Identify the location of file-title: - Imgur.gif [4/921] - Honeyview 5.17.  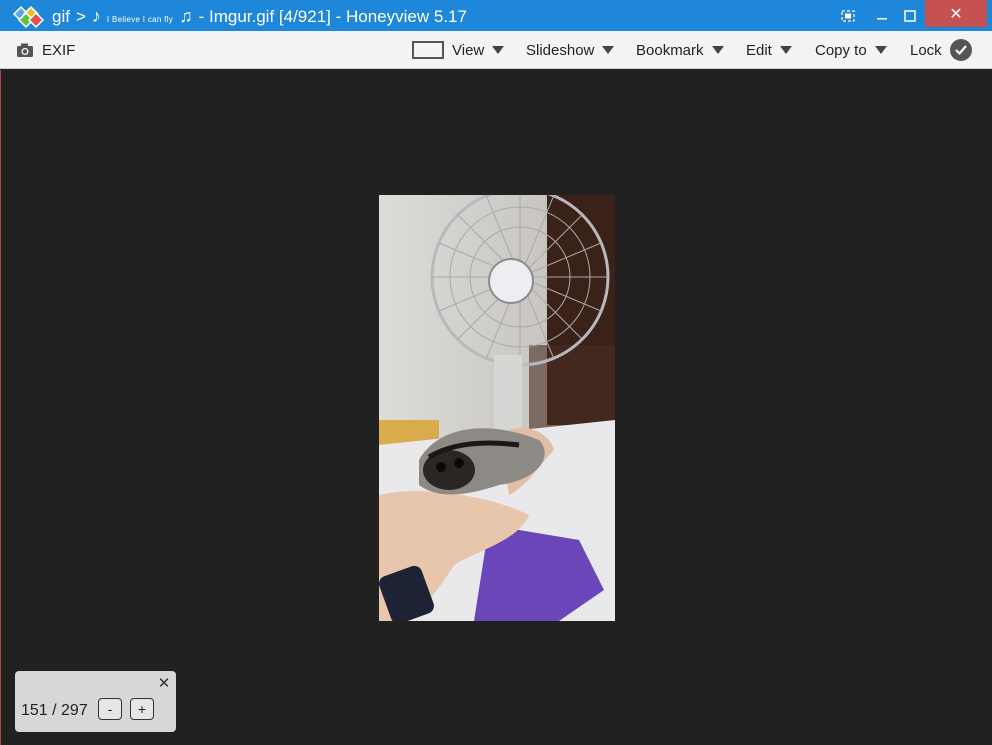
(332, 16).